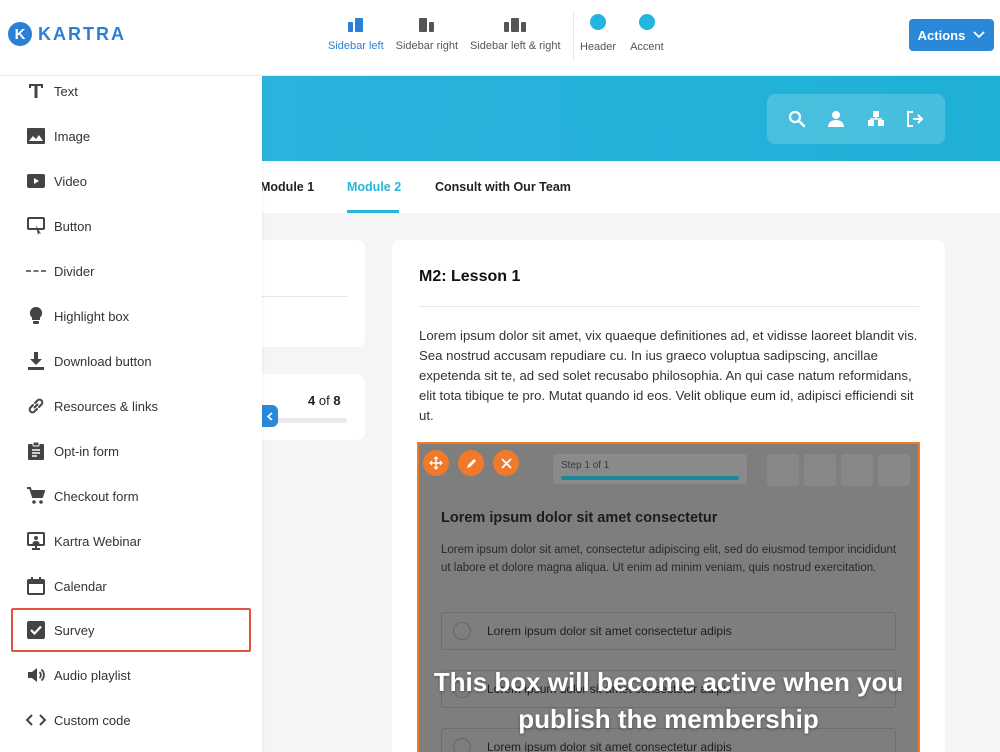 The height and width of the screenshot is (752, 1000). Describe the element at coordinates (98, 541) in the screenshot. I see `sidebar-item-label: Kartra Webinar` at that location.